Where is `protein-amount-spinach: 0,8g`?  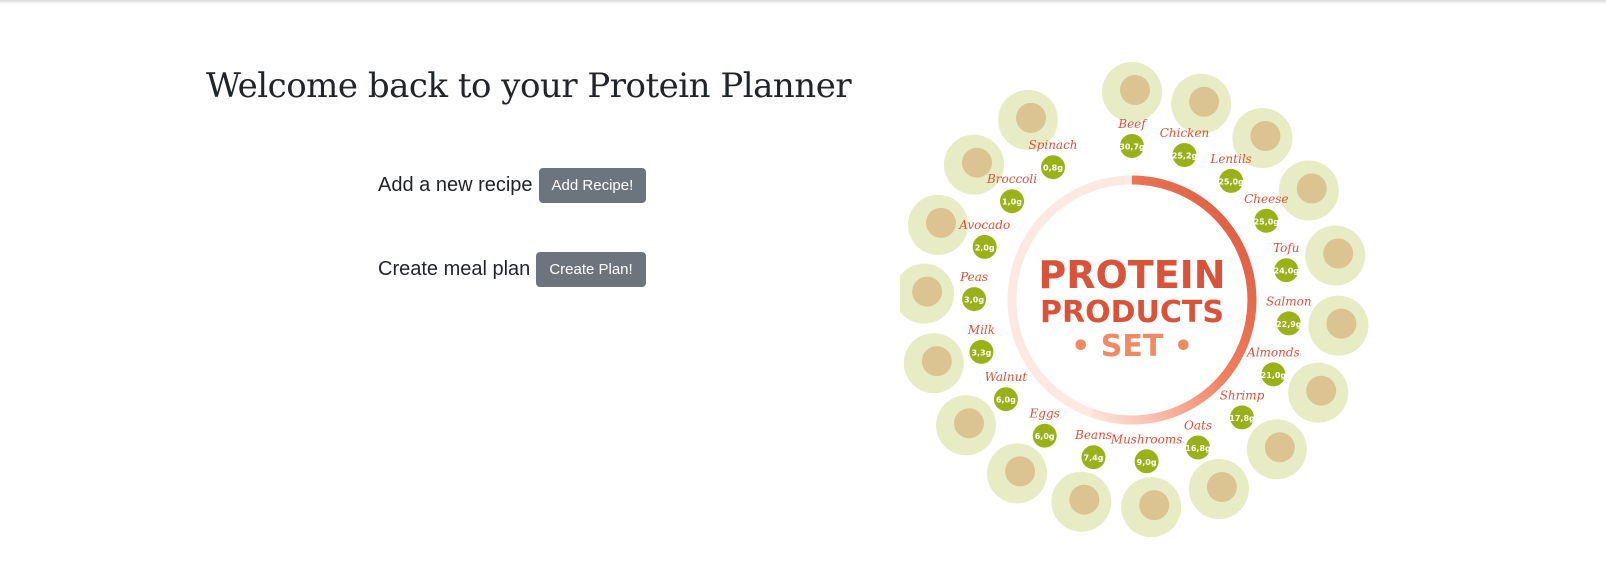
protein-amount-spinach: 0,8g is located at coordinates (1053, 168).